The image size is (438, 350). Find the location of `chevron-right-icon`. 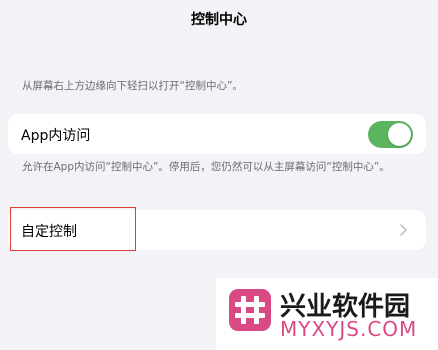

chevron-right-icon is located at coordinates (403, 230).